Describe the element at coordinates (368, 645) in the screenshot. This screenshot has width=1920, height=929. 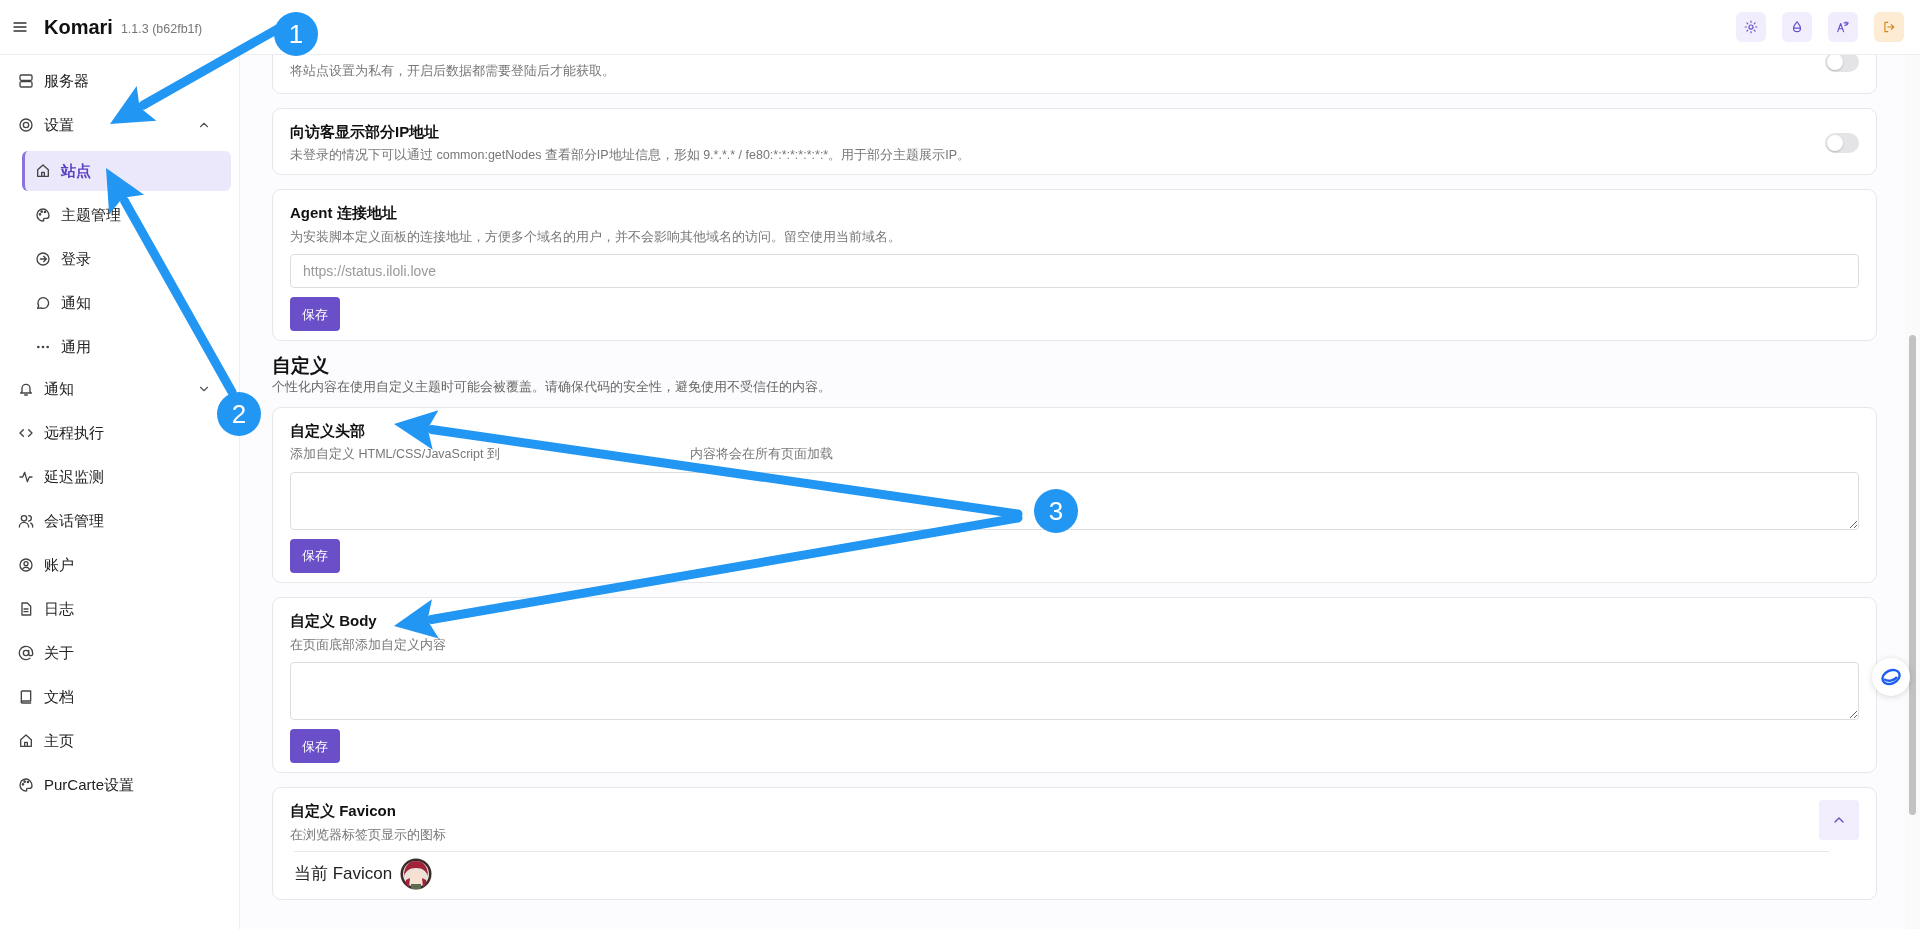
I see `card-description: 在页面底部添加自定义内容` at that location.